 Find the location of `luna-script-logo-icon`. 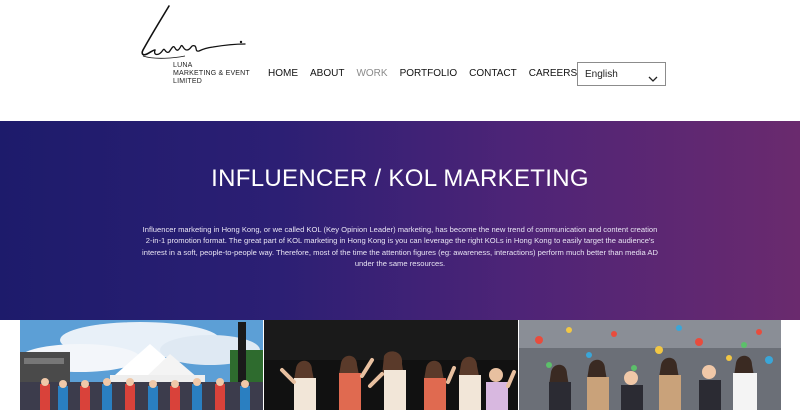

luna-script-logo-icon is located at coordinates (193, 32).